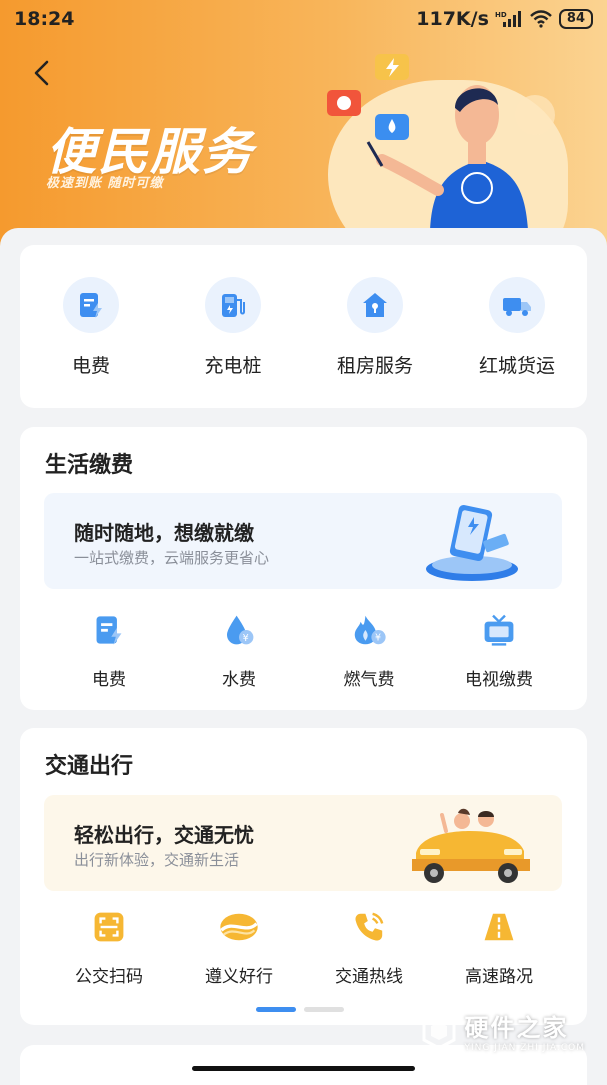 The image size is (607, 1085). I want to click on payment-item-water: ¥ 水费, so click(239, 648).